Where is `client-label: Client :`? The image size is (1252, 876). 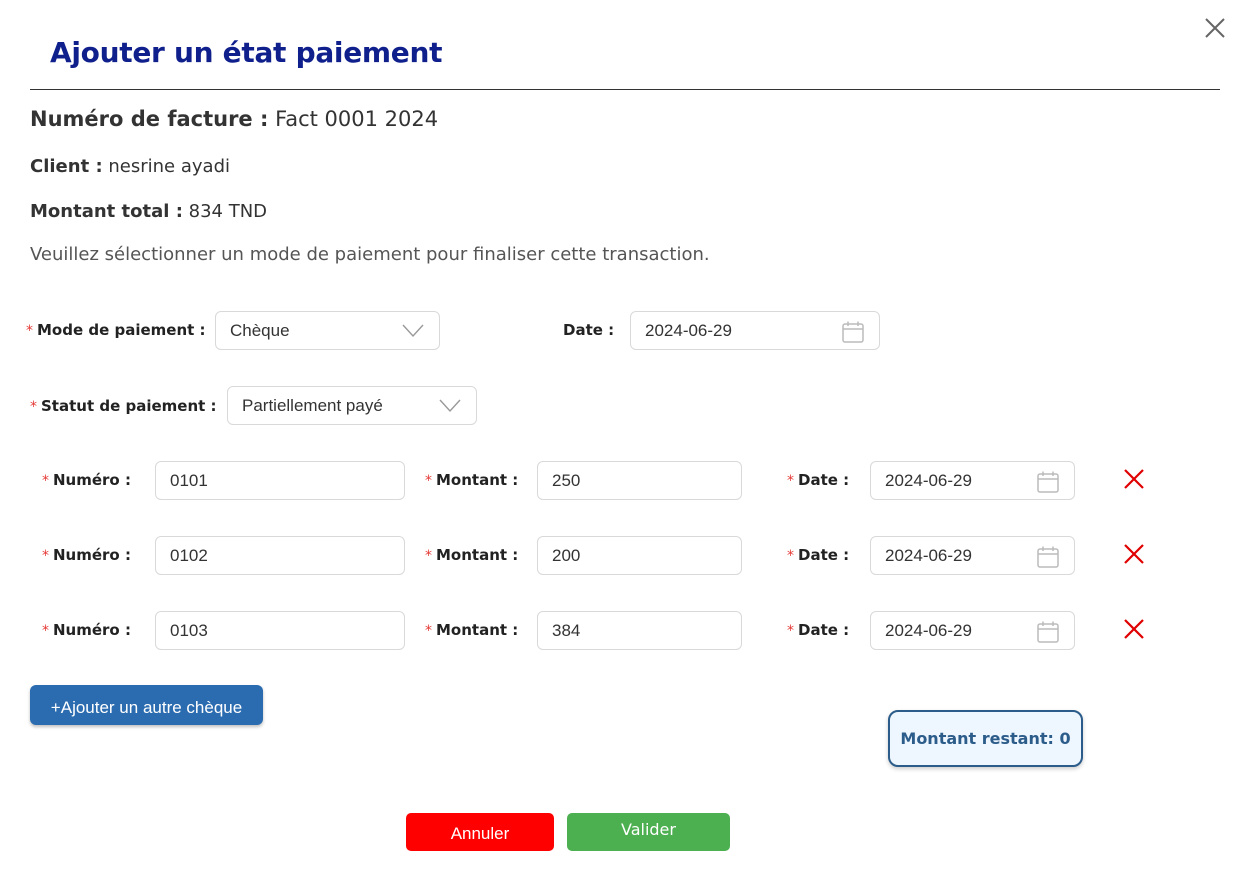
client-label: Client : is located at coordinates (66, 166).